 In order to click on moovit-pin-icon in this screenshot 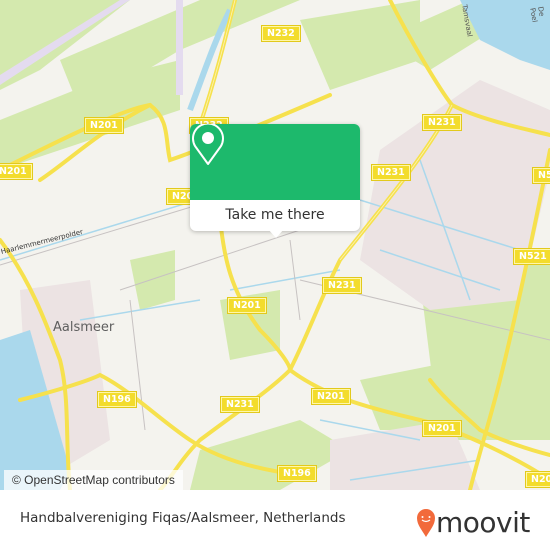, I will do `click(426, 523)`.